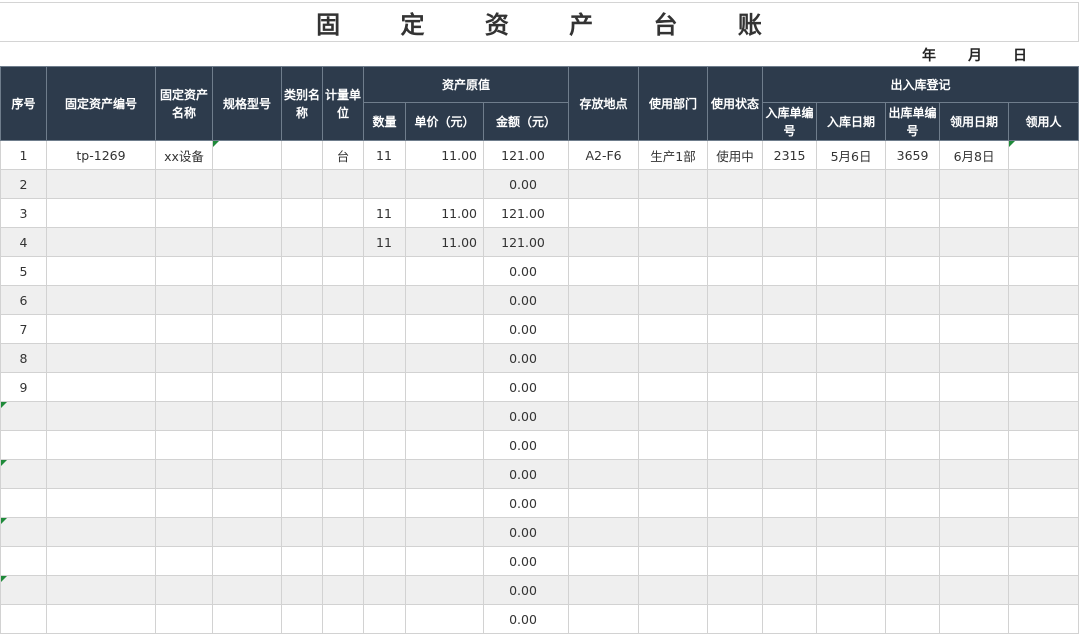 The height and width of the screenshot is (634, 1080). What do you see at coordinates (23, 300) in the screenshot?
I see `index-cell: 6` at bounding box center [23, 300].